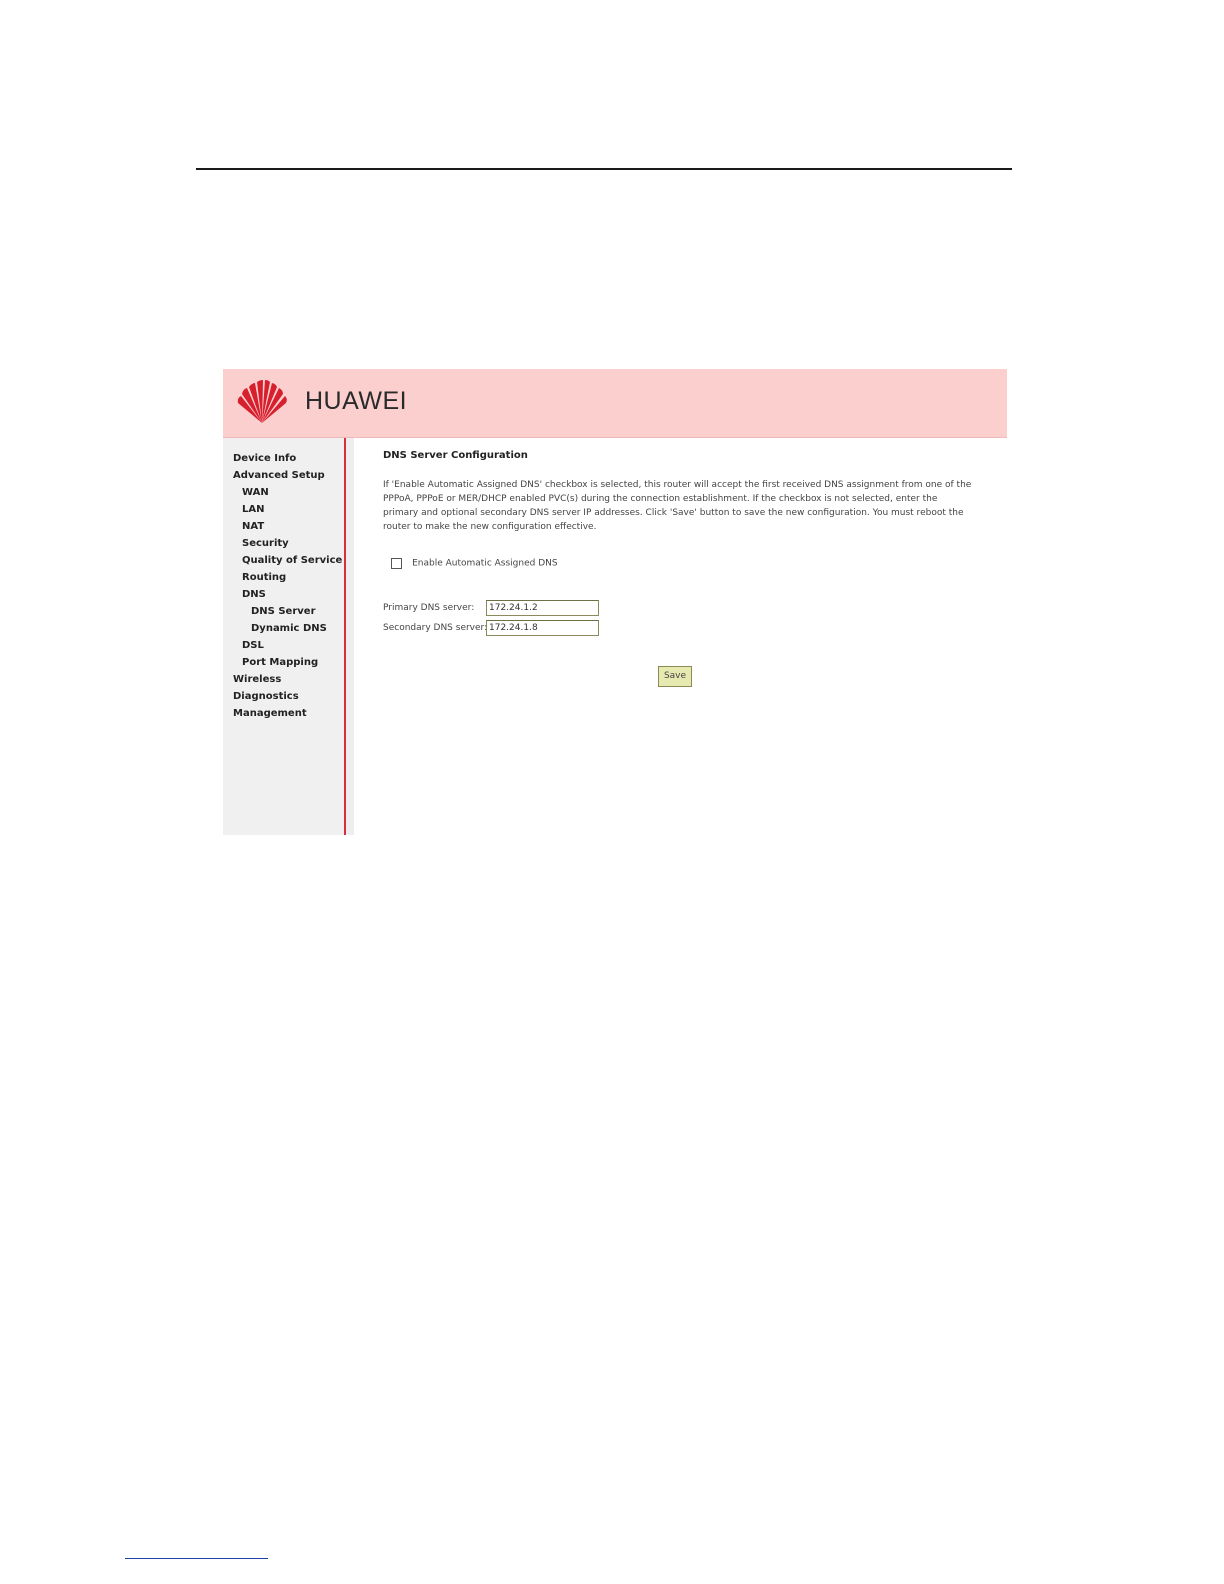  I want to click on sidebar-item-wireless: Wireless, so click(287, 679).